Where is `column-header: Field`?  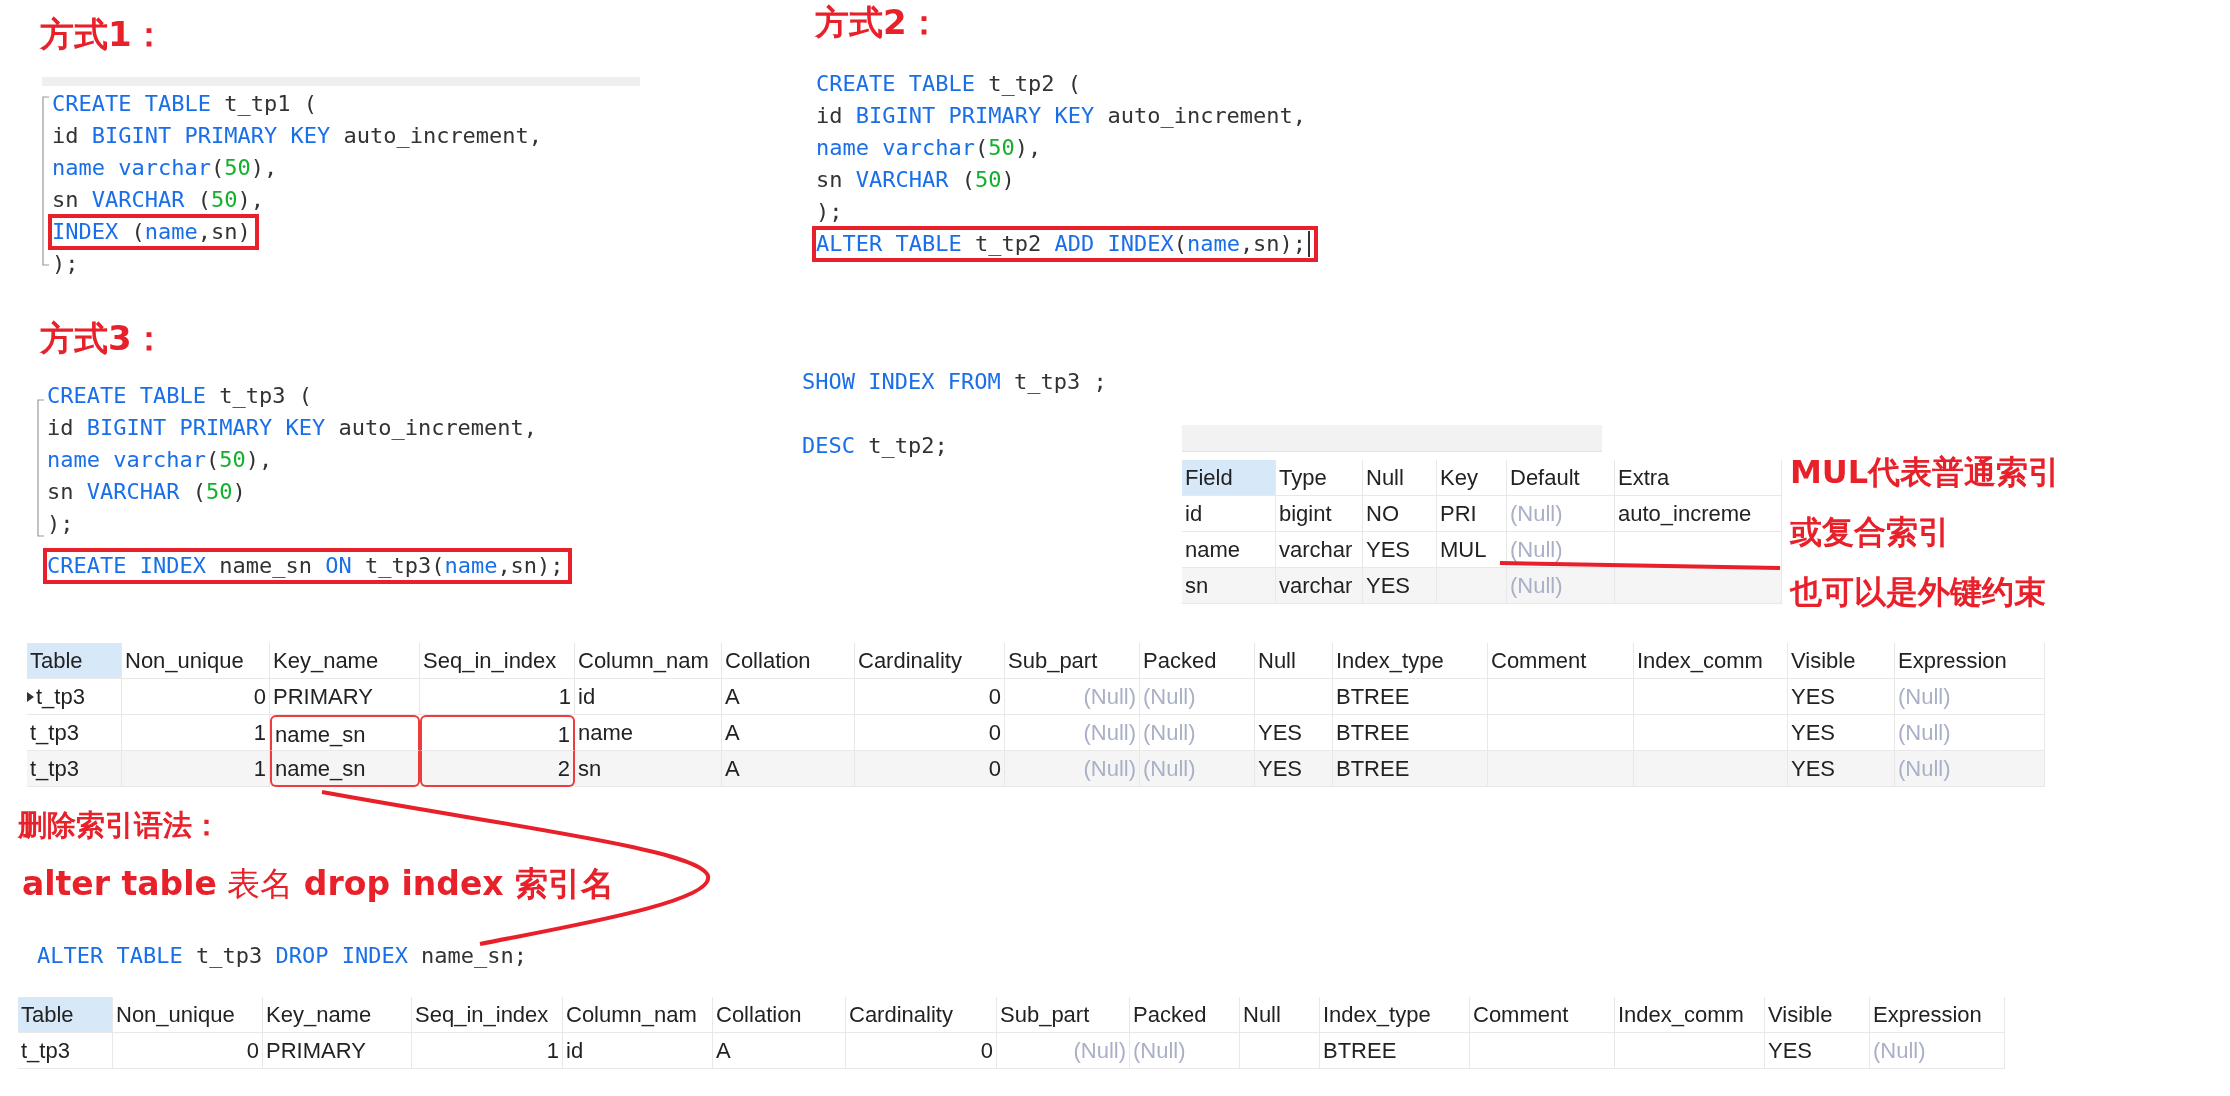 column-header: Field is located at coordinates (1229, 478).